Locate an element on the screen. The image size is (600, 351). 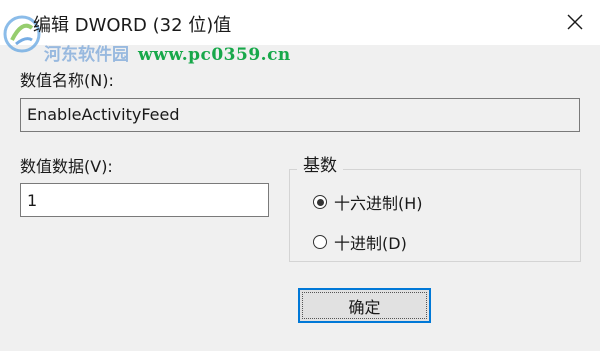
radio-button is located at coordinates (320, 242).